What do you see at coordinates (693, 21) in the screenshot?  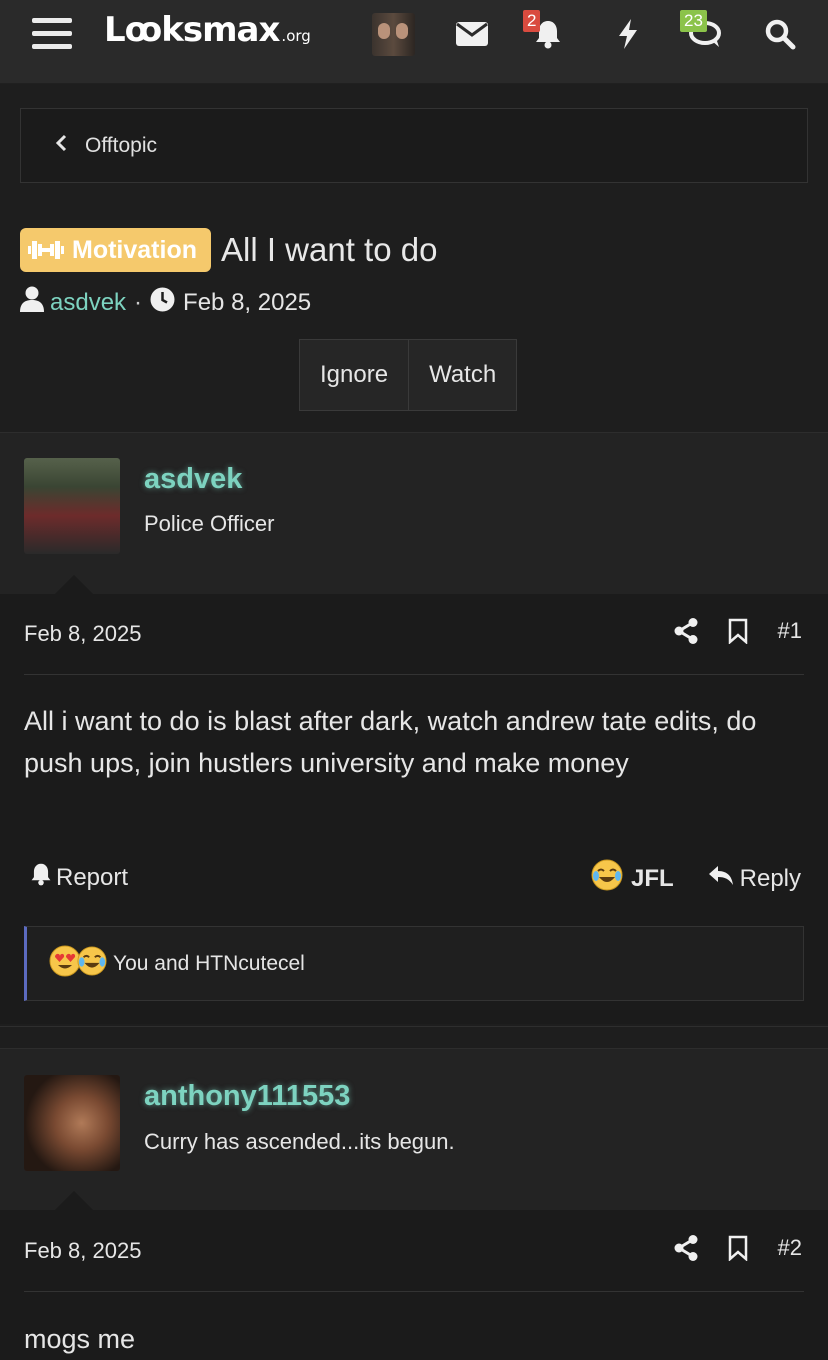 I see `conversations-count-badge: 23` at bounding box center [693, 21].